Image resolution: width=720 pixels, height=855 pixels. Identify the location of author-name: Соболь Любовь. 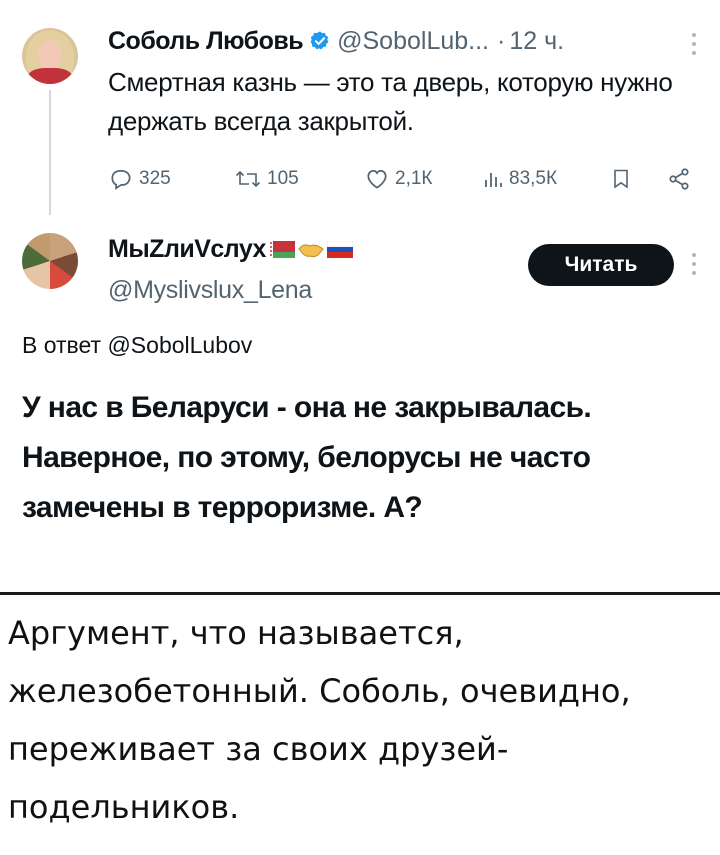
(206, 41).